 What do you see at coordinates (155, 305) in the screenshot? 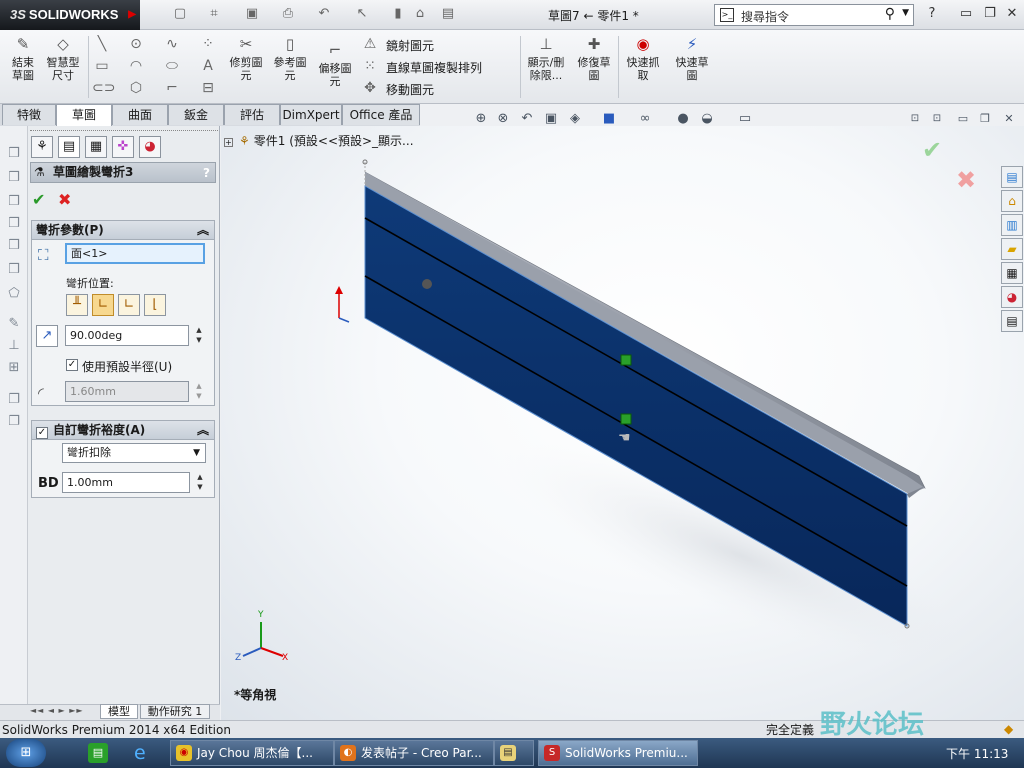
I see `bend-outside-icon: ⌊` at bounding box center [155, 305].